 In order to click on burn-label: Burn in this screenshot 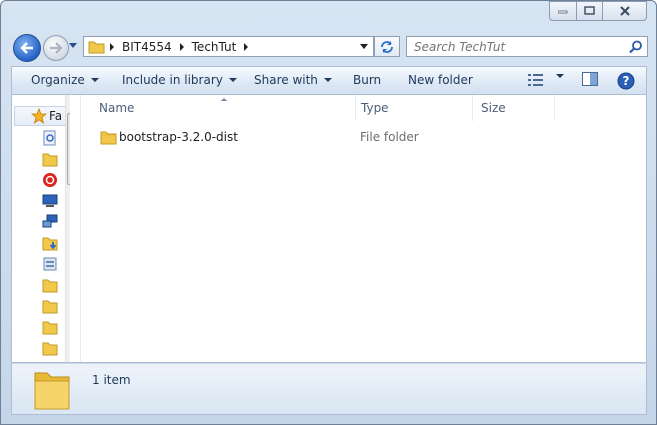, I will do `click(367, 80)`.